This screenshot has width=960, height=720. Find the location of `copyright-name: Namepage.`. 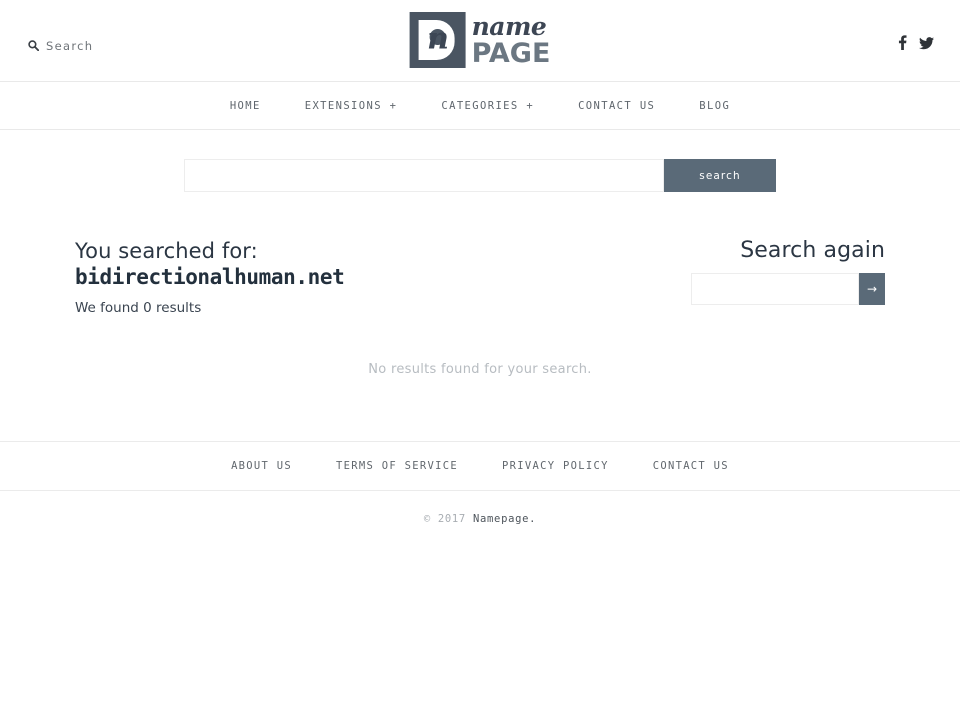

copyright-name: Namepage. is located at coordinates (504, 518).